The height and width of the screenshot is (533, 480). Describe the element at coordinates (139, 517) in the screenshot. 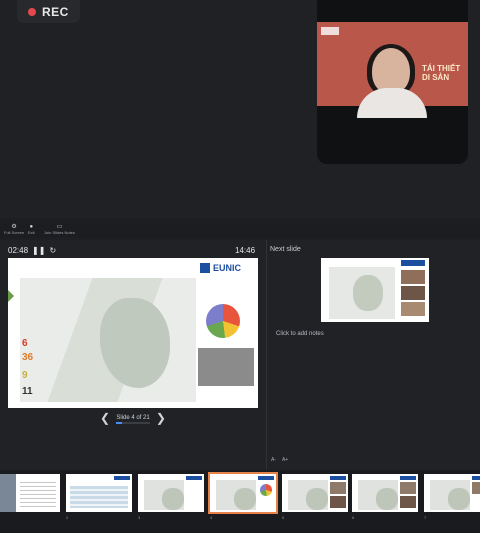

I see `slide-number: 3` at that location.